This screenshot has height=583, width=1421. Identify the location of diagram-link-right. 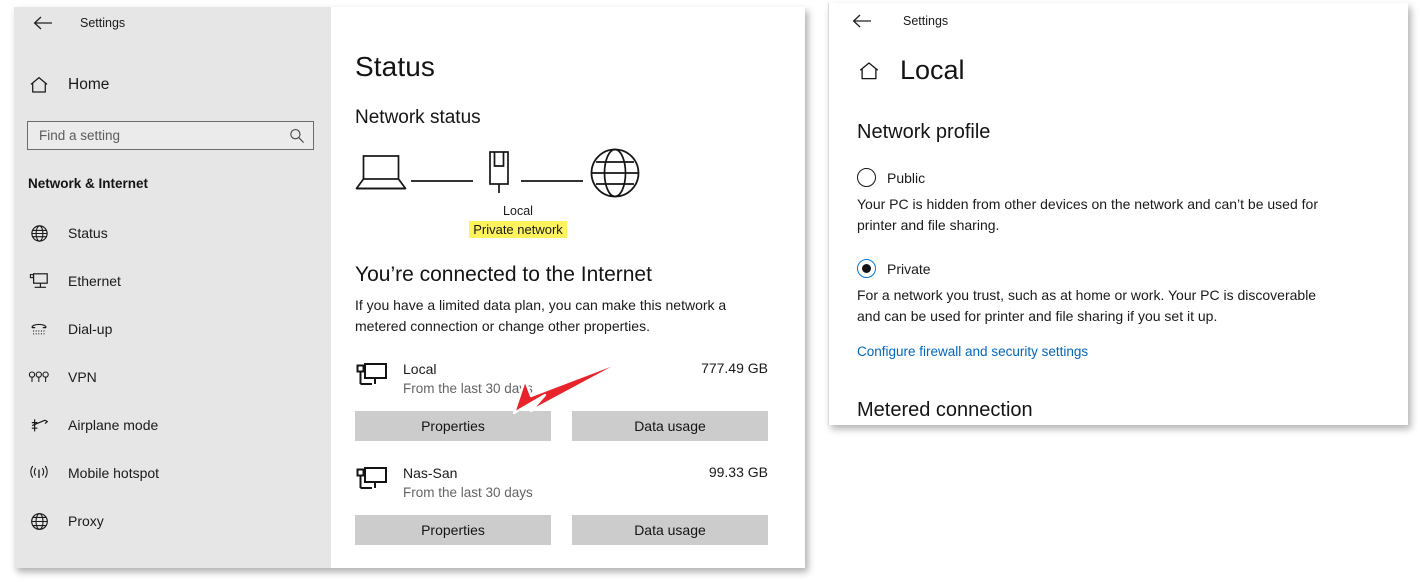
(552, 179).